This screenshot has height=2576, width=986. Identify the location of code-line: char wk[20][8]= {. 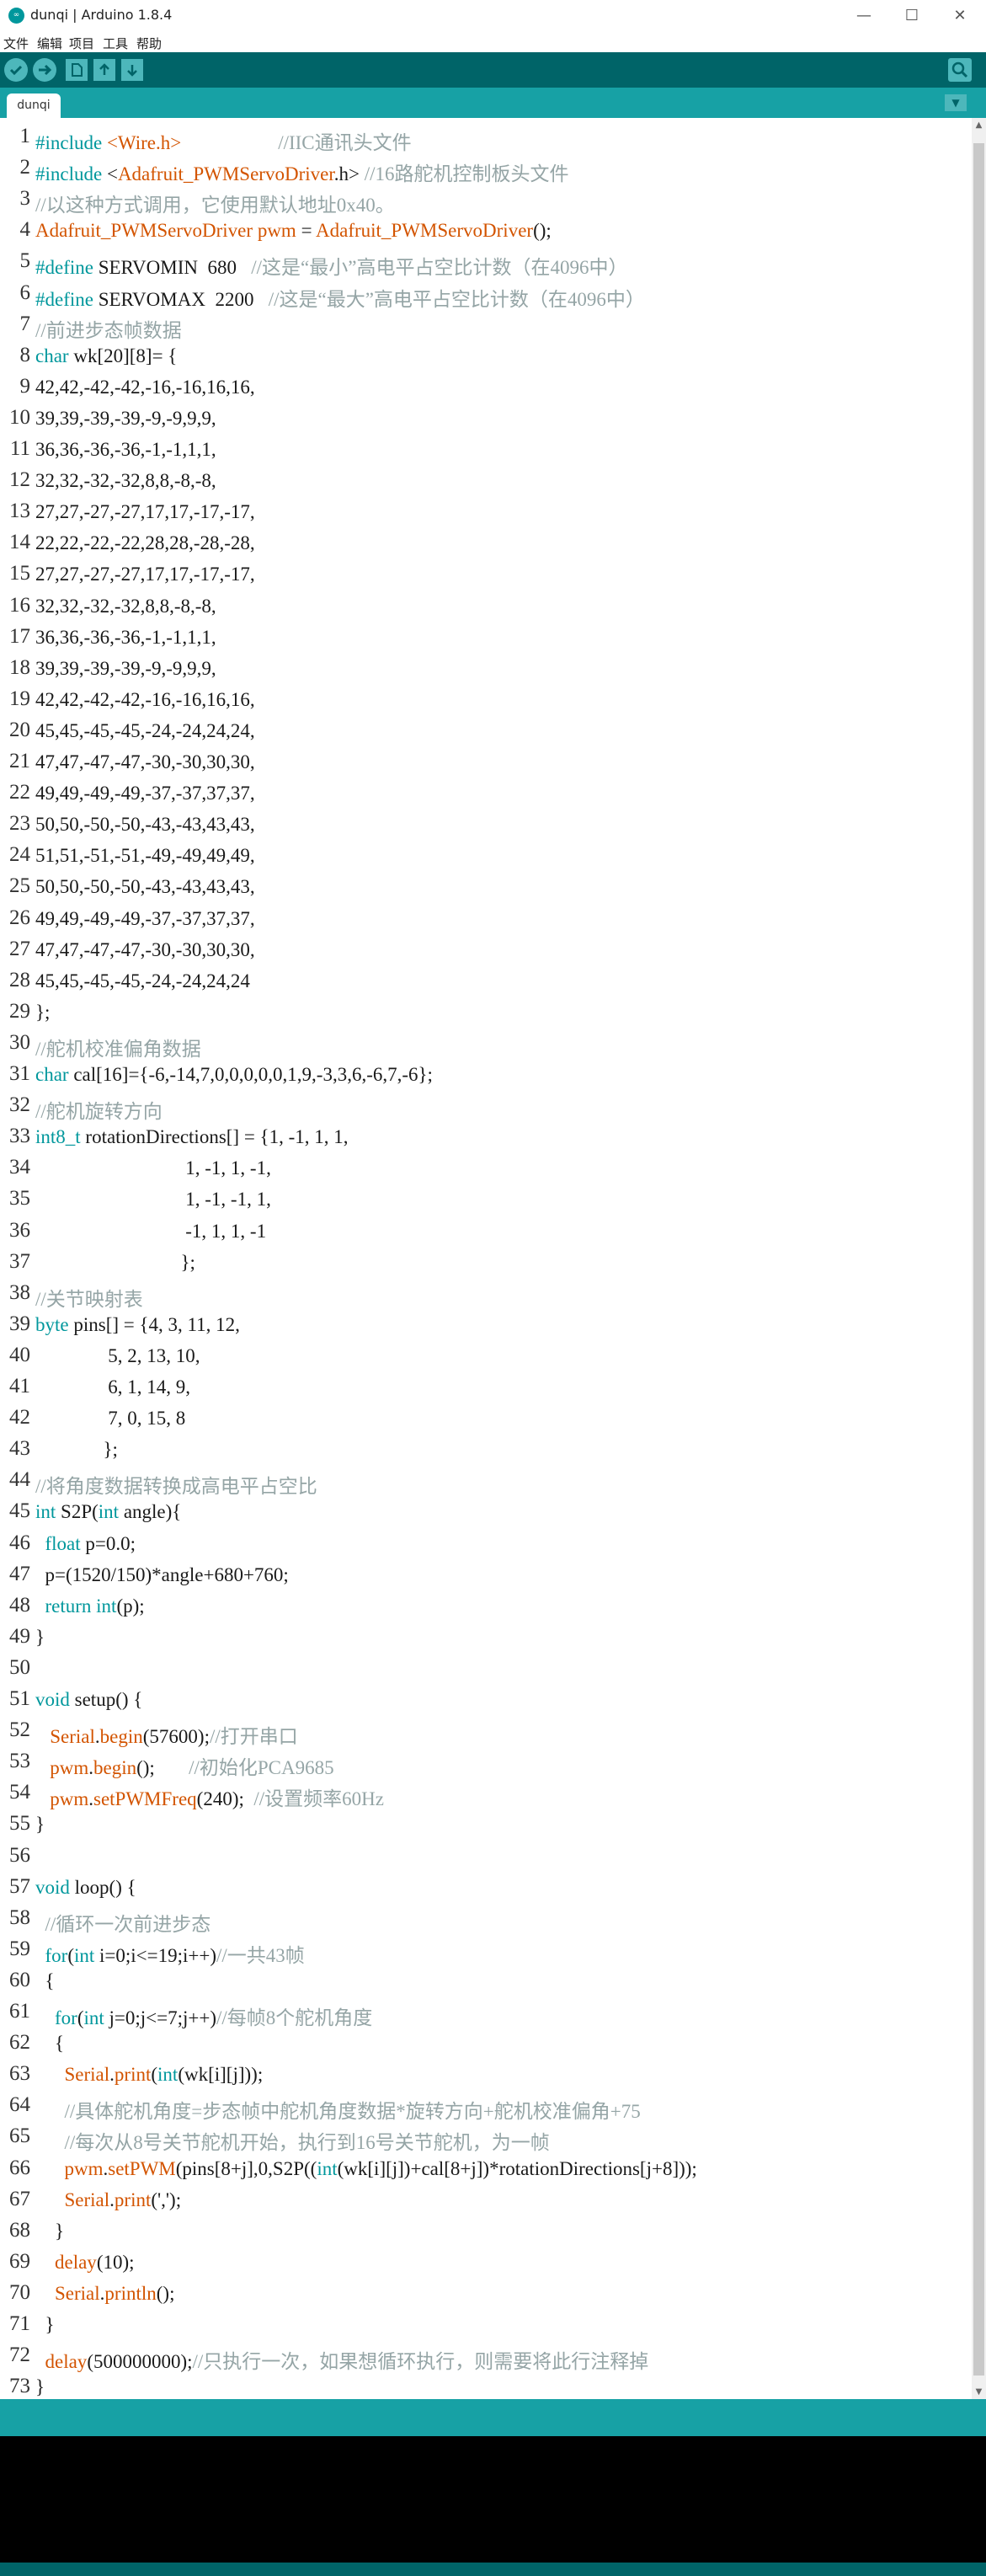
(106, 356).